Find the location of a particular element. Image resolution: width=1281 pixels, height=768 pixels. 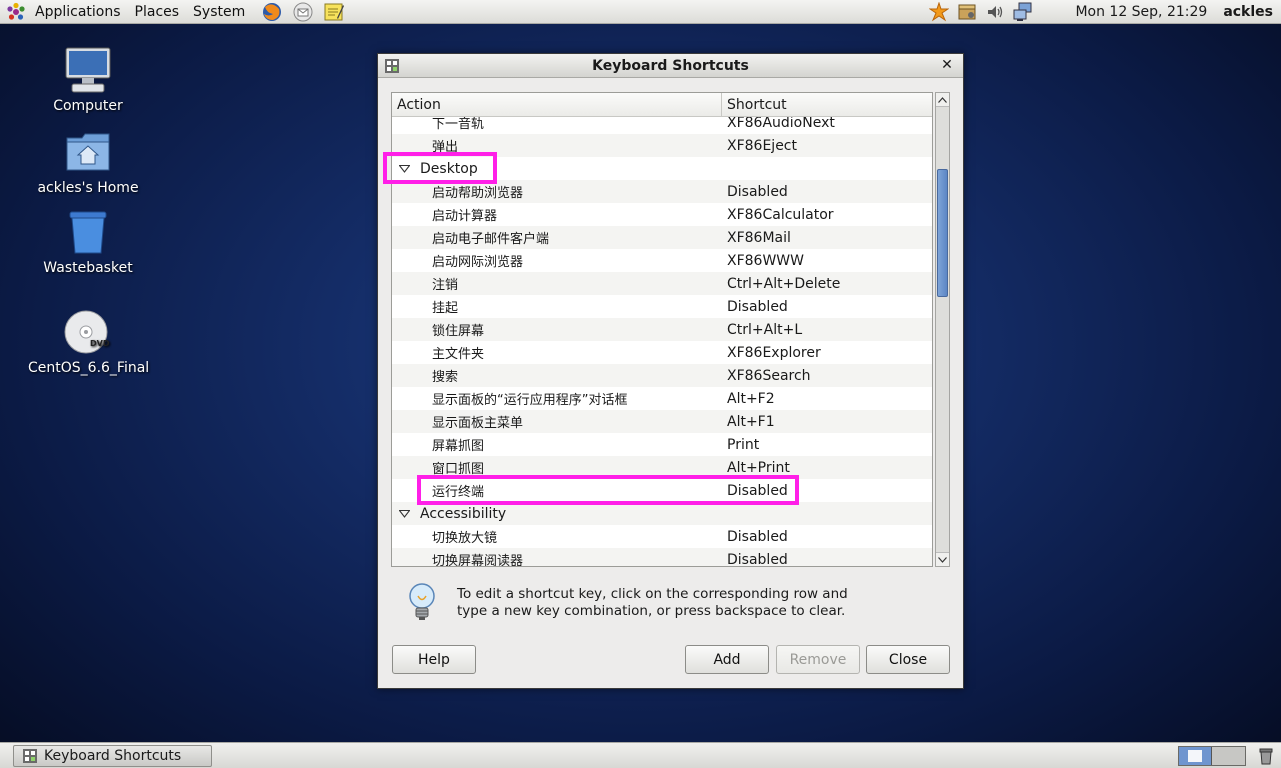

clock: Mon 12 Sep, 21:29 is located at coordinates (1141, 12).